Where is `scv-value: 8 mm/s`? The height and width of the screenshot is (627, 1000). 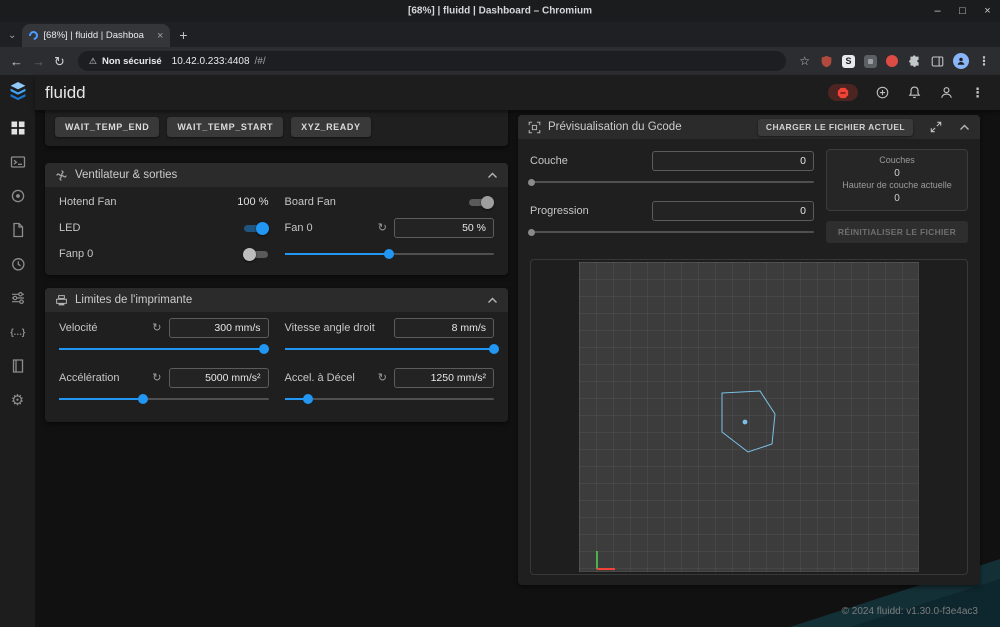 scv-value: 8 mm/s is located at coordinates (468, 328).